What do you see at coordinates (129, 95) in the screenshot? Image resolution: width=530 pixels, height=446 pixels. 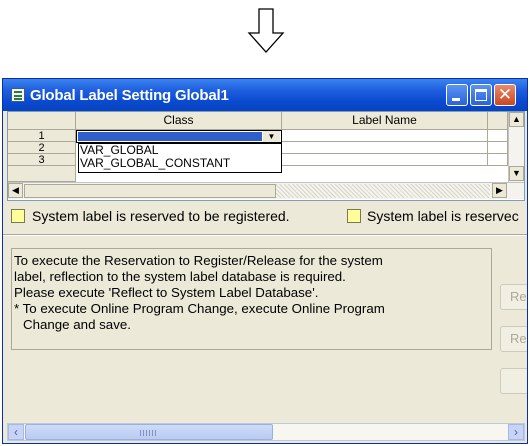 I see `window-title: Global Label Setting Global1` at bounding box center [129, 95].